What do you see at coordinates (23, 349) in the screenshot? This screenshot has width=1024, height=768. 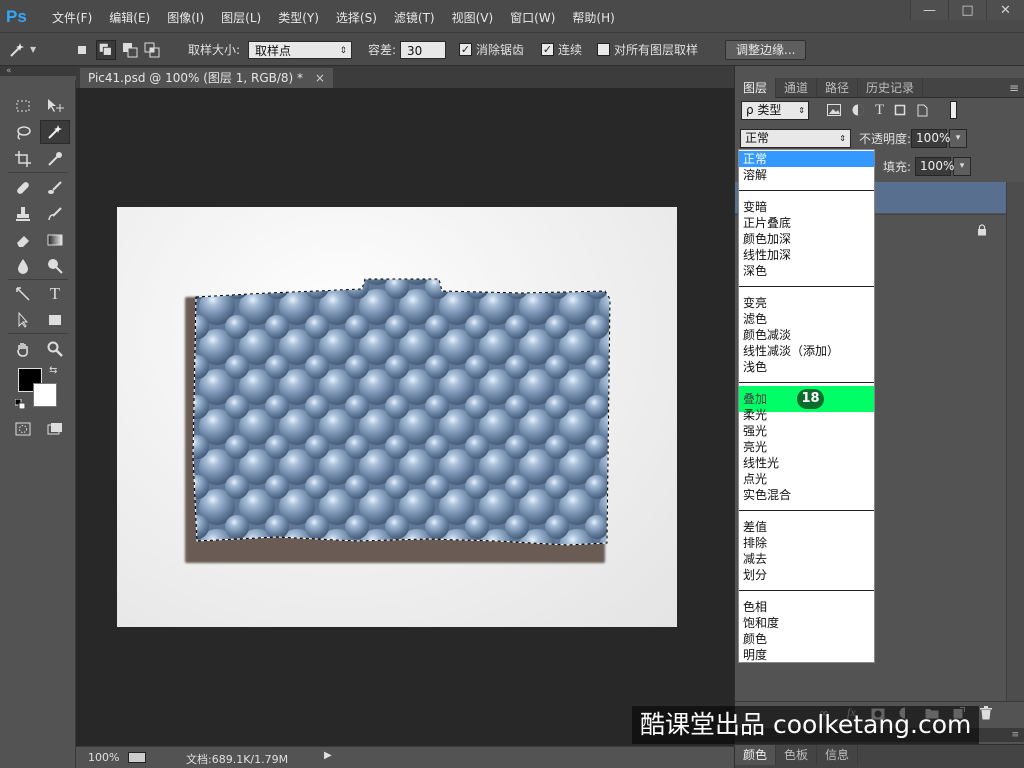 I see `hand-tool` at bounding box center [23, 349].